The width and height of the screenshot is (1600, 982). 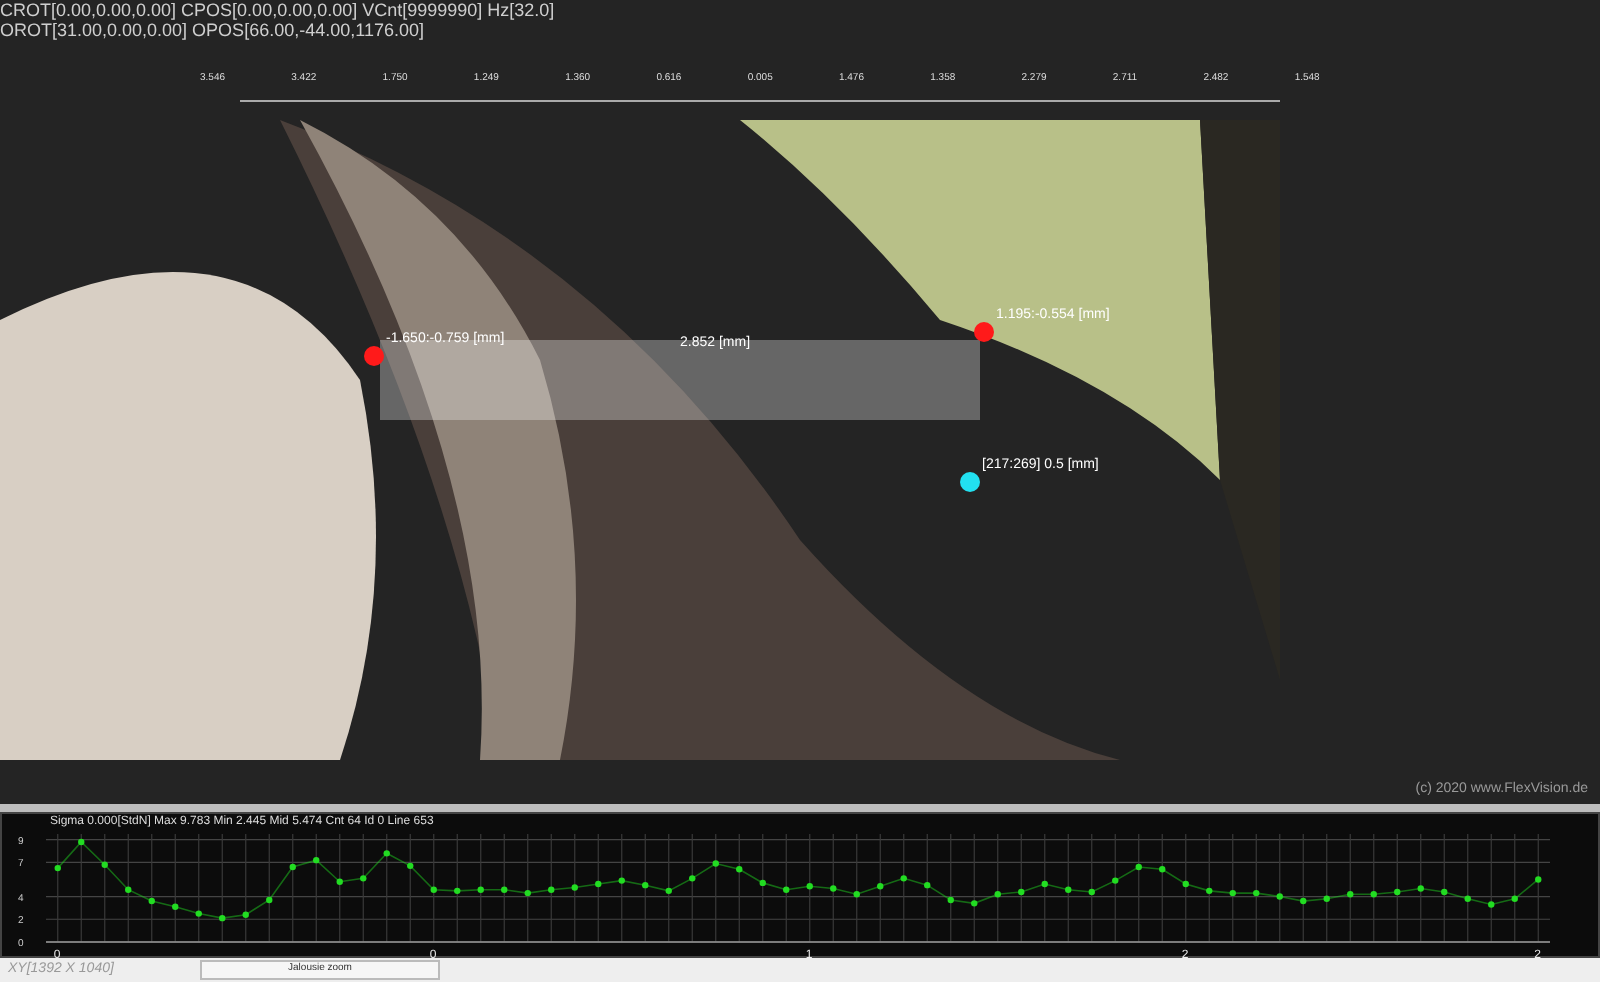 What do you see at coordinates (213, 30) in the screenshot?
I see `camera-info-text: OROT[31.00,0.00,0.00] OPOS[66.00,-44.00,1176.00]` at bounding box center [213, 30].